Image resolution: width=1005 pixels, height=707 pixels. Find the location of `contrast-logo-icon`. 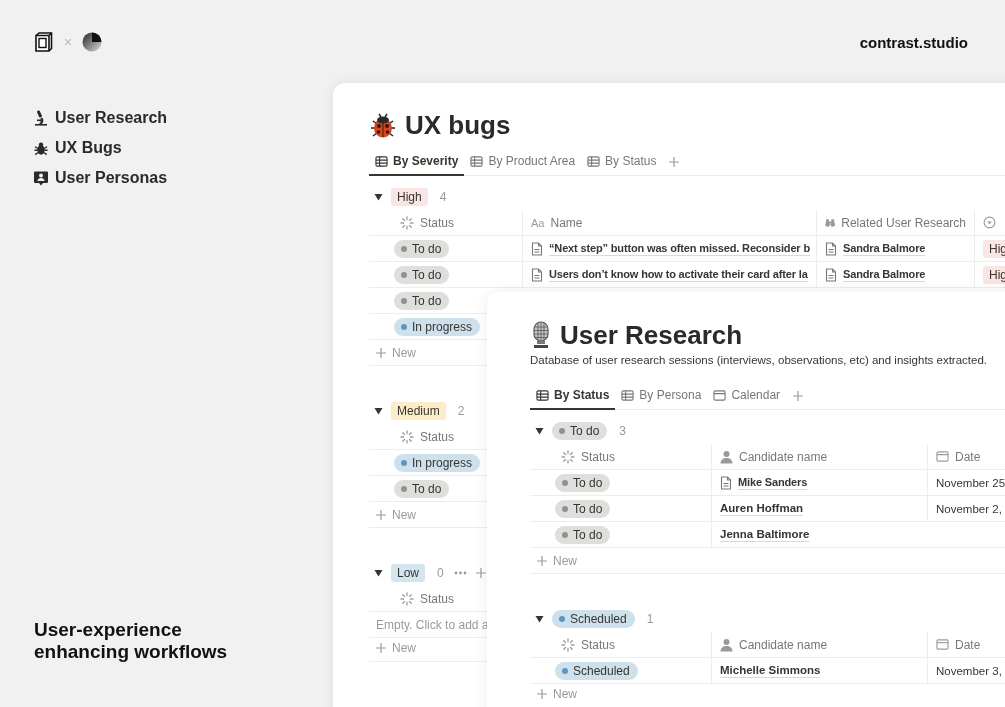

contrast-logo-icon is located at coordinates (92, 42).